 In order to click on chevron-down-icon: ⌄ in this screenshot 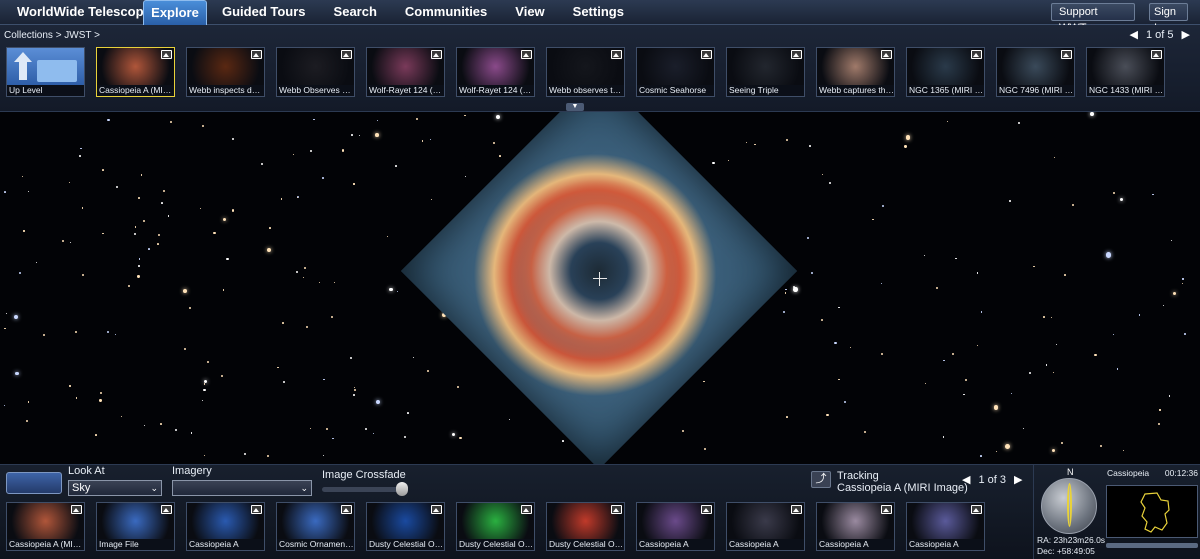, I will do `click(154, 488)`.